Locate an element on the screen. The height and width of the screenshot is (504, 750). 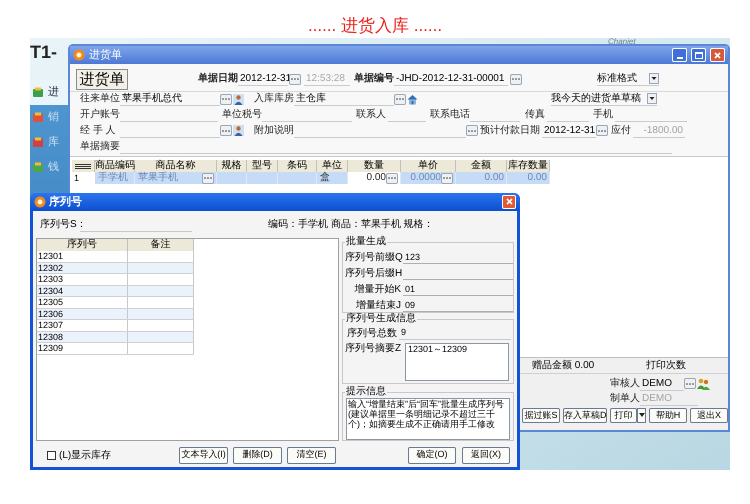
field-label: 开户账号 is located at coordinates (100, 115).